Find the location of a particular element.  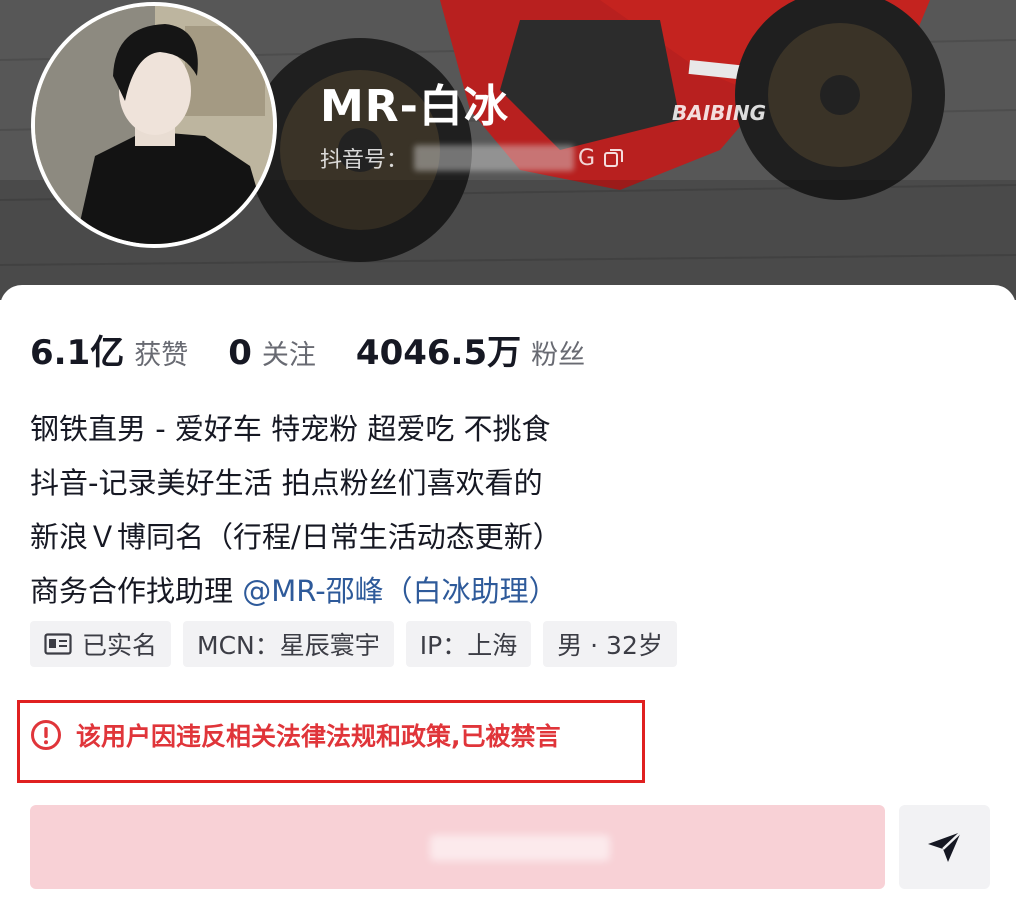

following-label: 关注 is located at coordinates (288, 355).